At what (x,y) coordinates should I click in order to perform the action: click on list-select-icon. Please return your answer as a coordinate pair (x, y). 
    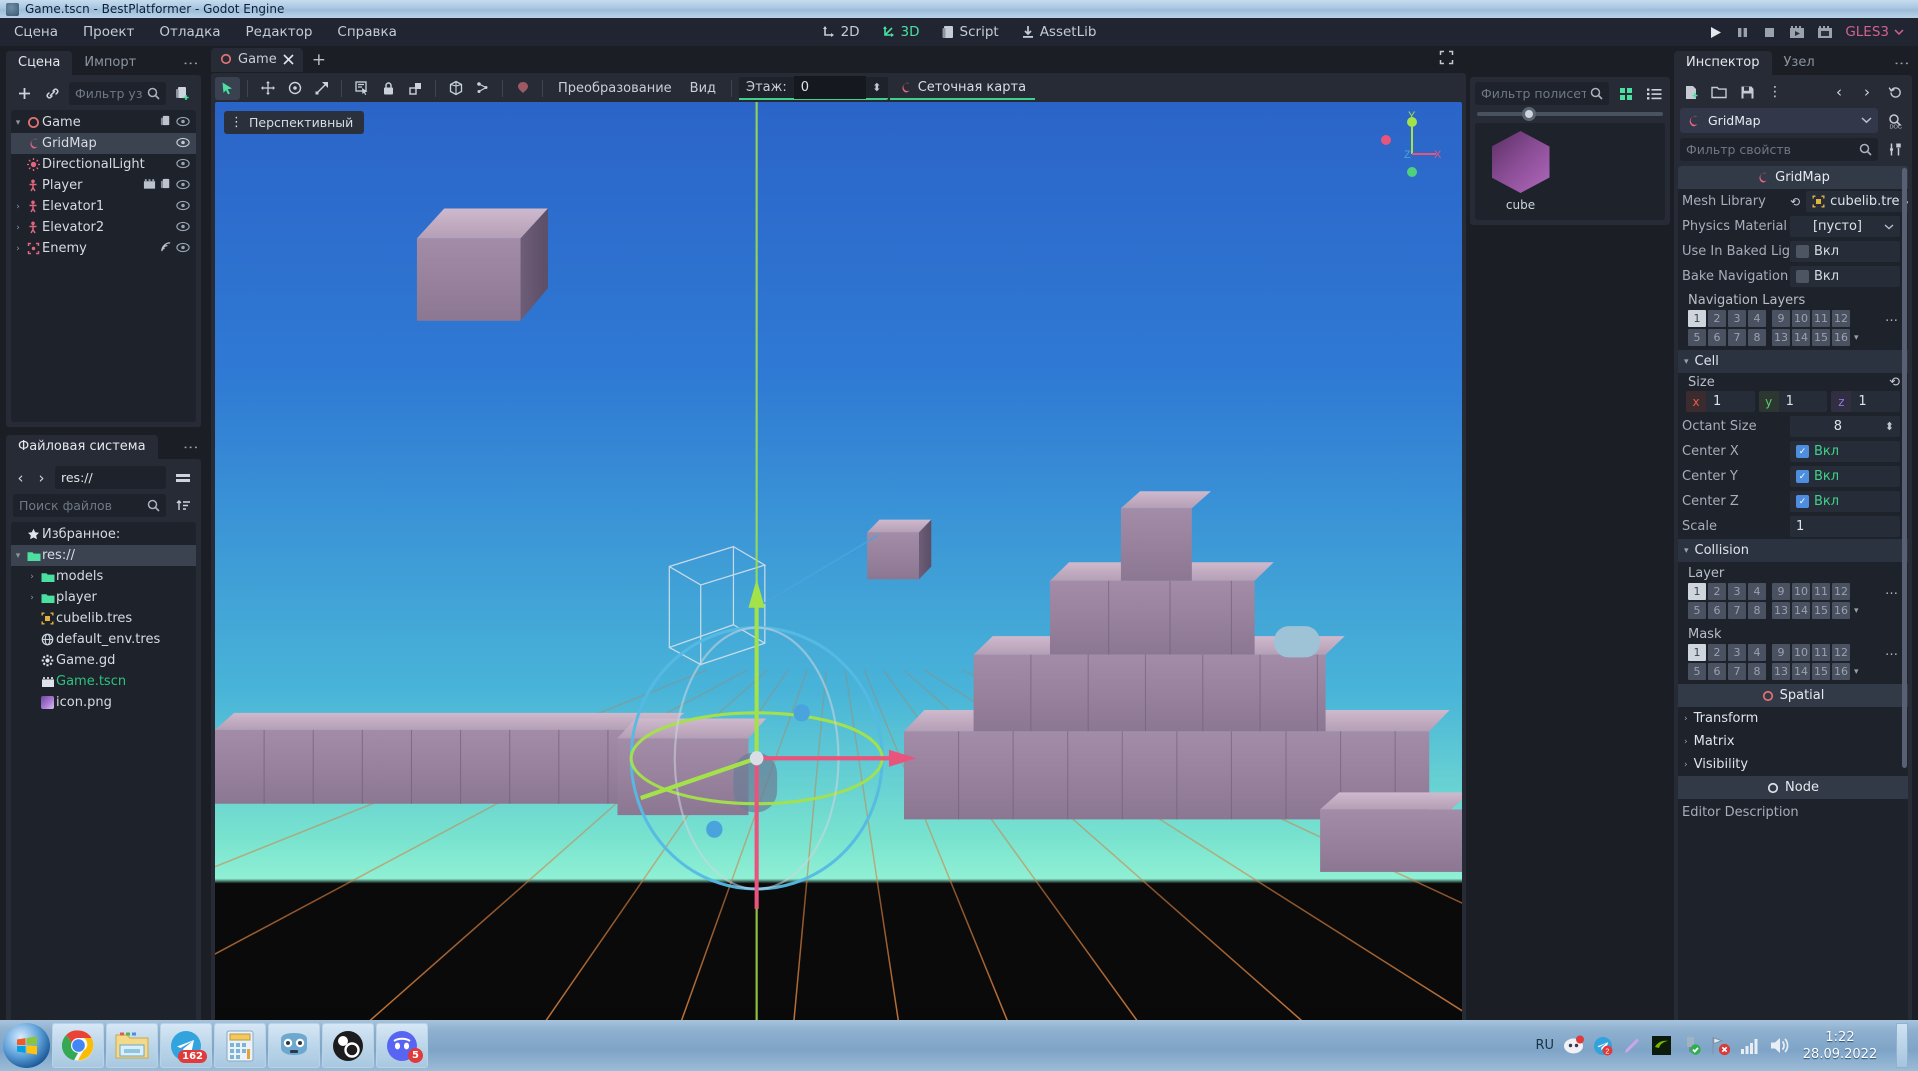
    Looking at the image, I should click on (361, 88).